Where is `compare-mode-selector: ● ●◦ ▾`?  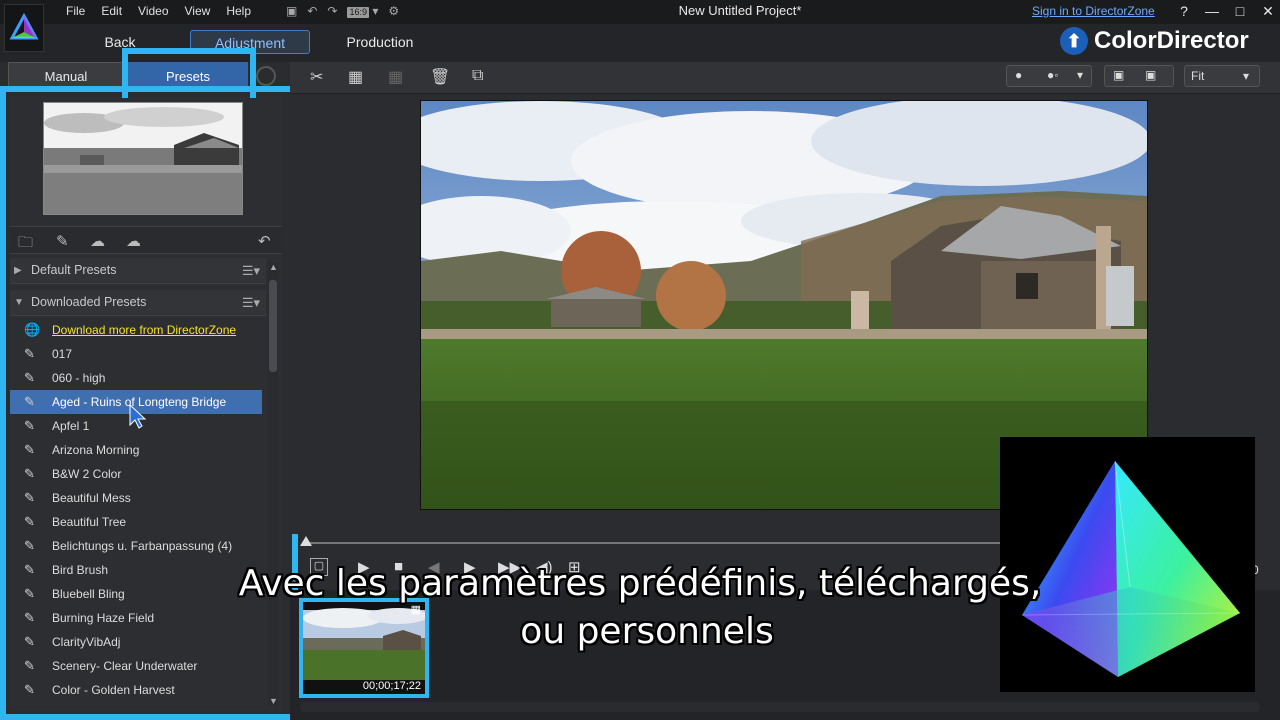 compare-mode-selector: ● ●◦ ▾ is located at coordinates (1049, 76).